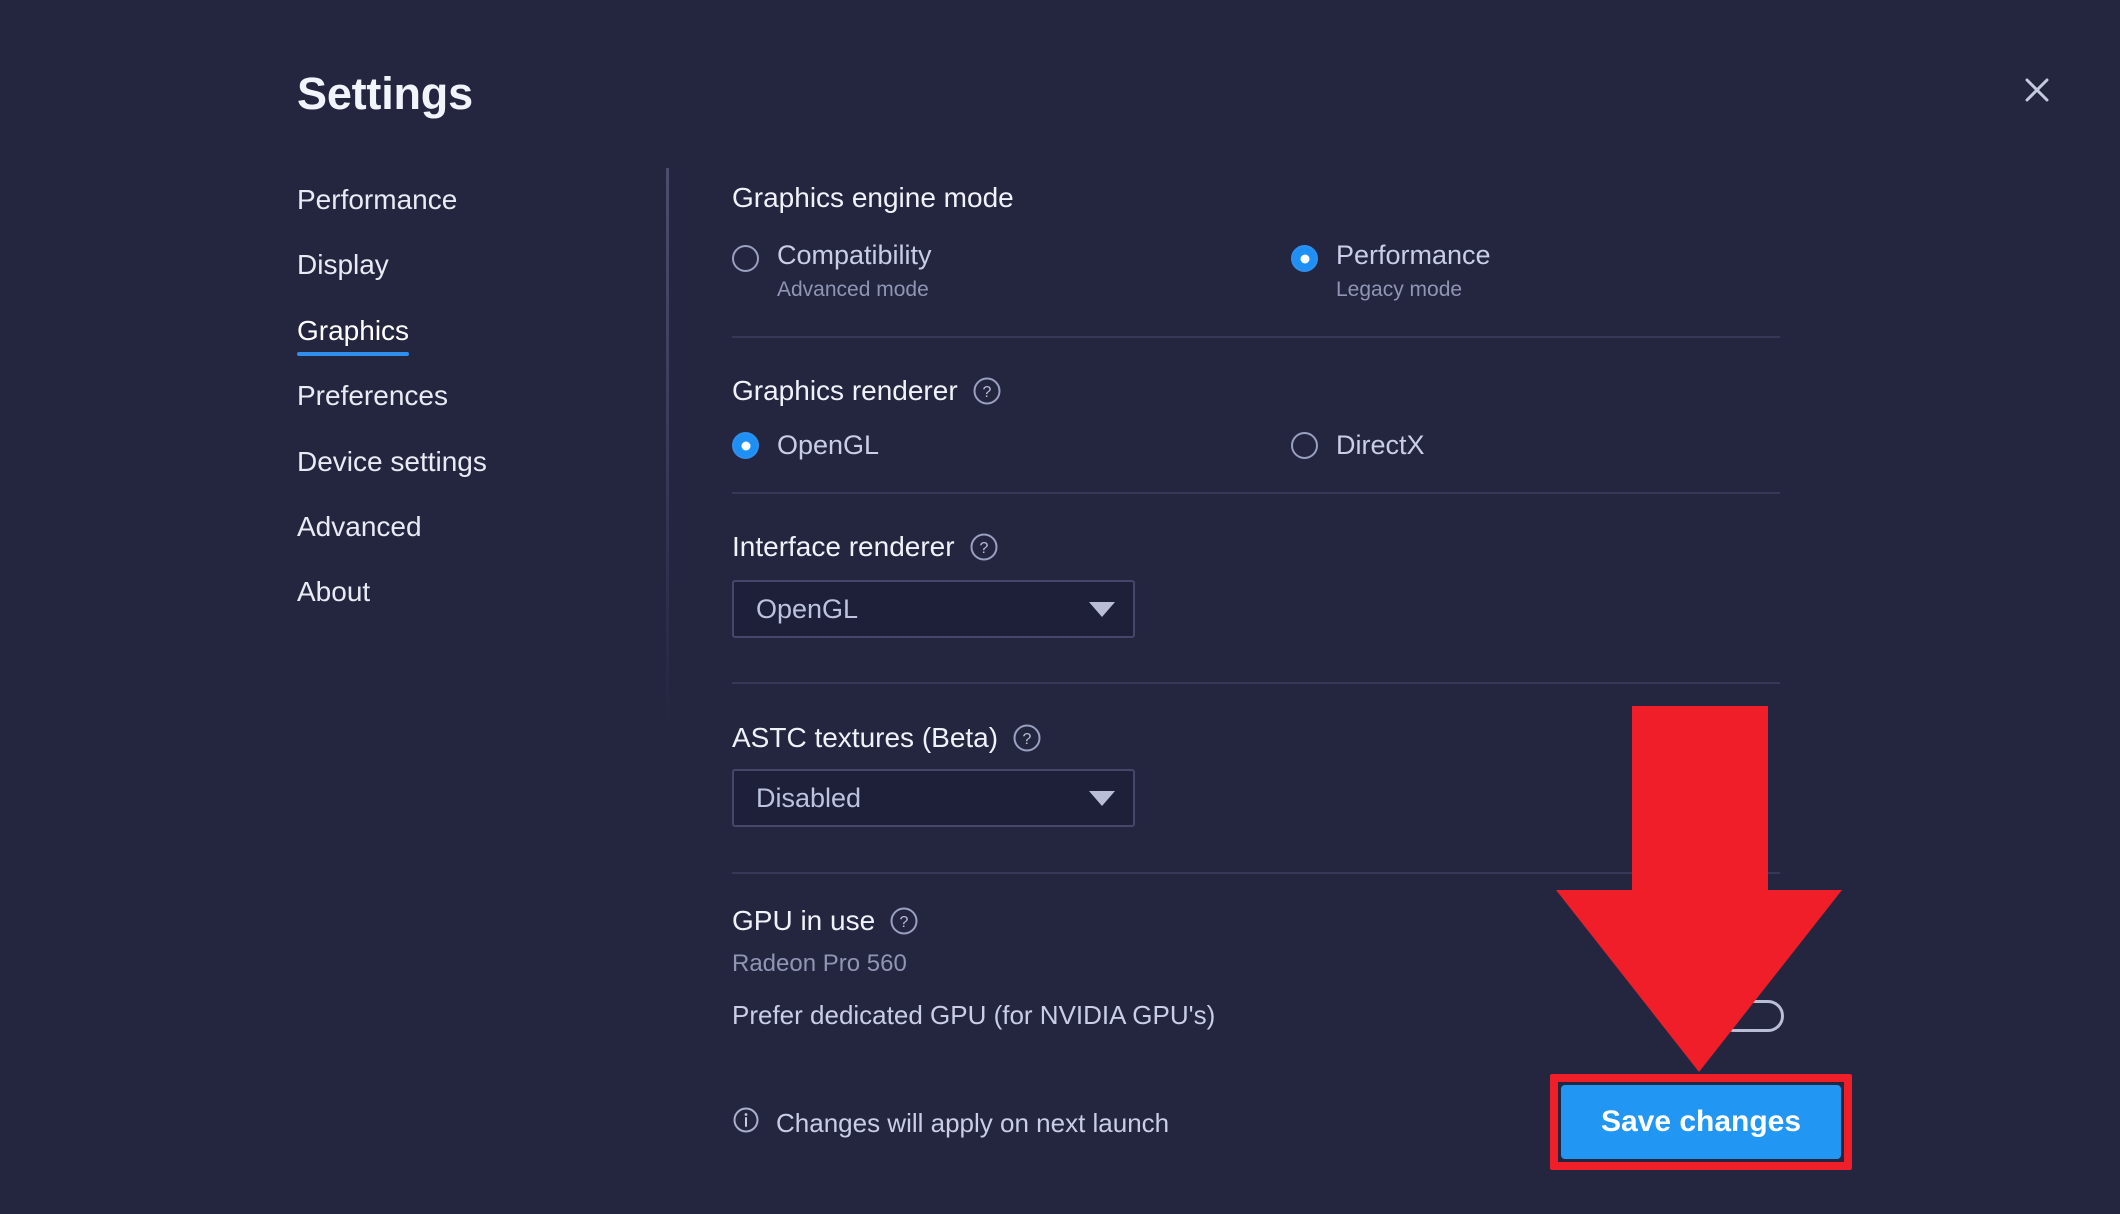  I want to click on engine-mode-compatibility-label: Compatibility, so click(854, 255).